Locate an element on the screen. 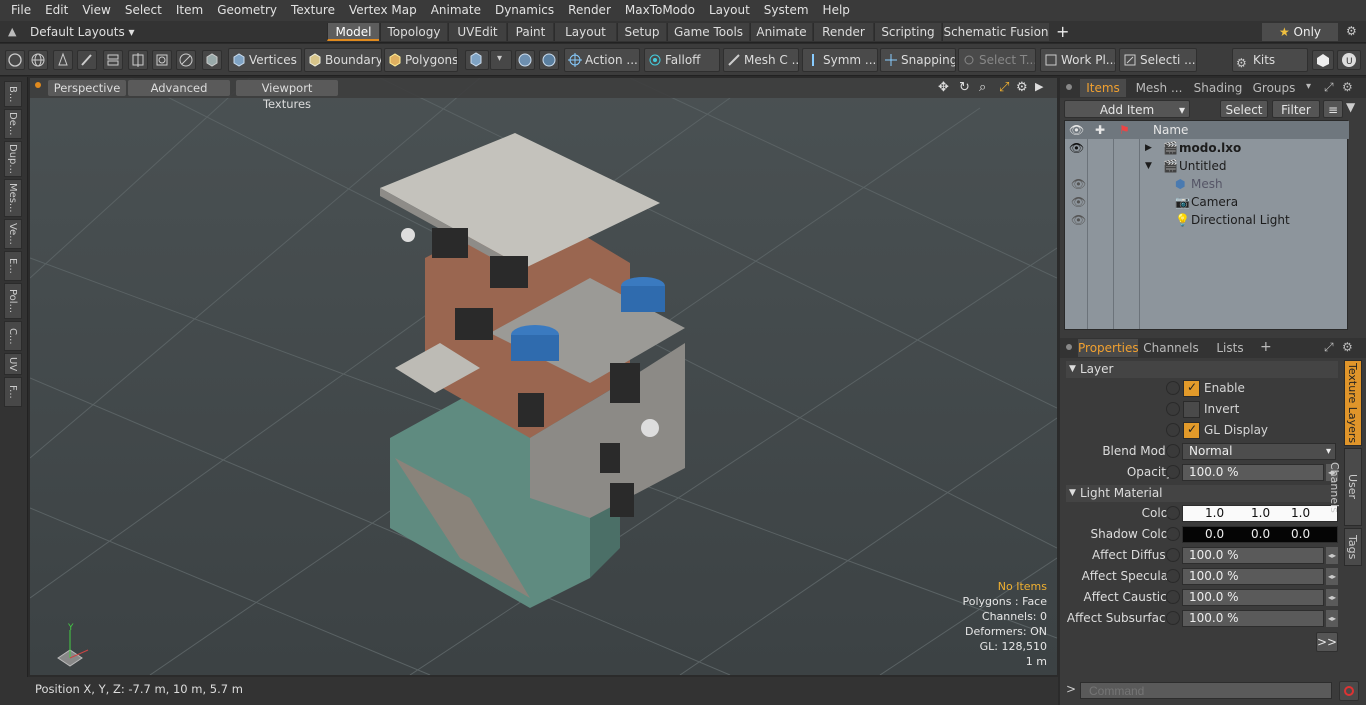 This screenshot has height=705, width=1366. square-icon is located at coordinates (162, 60).